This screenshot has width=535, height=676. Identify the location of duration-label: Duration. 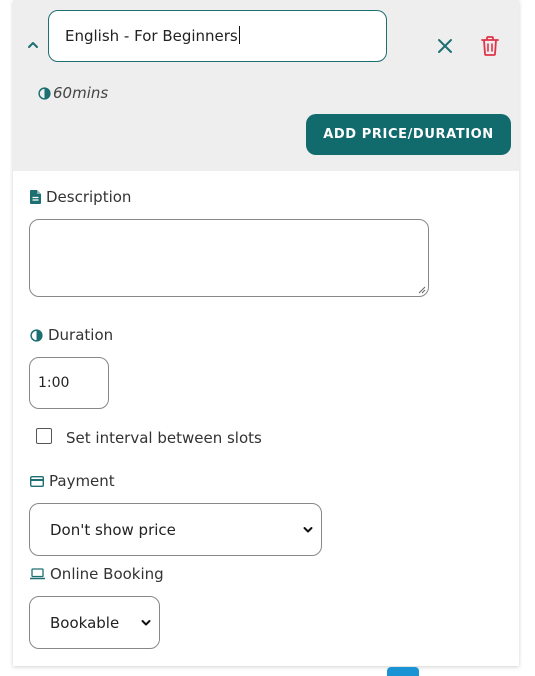
(81, 335).